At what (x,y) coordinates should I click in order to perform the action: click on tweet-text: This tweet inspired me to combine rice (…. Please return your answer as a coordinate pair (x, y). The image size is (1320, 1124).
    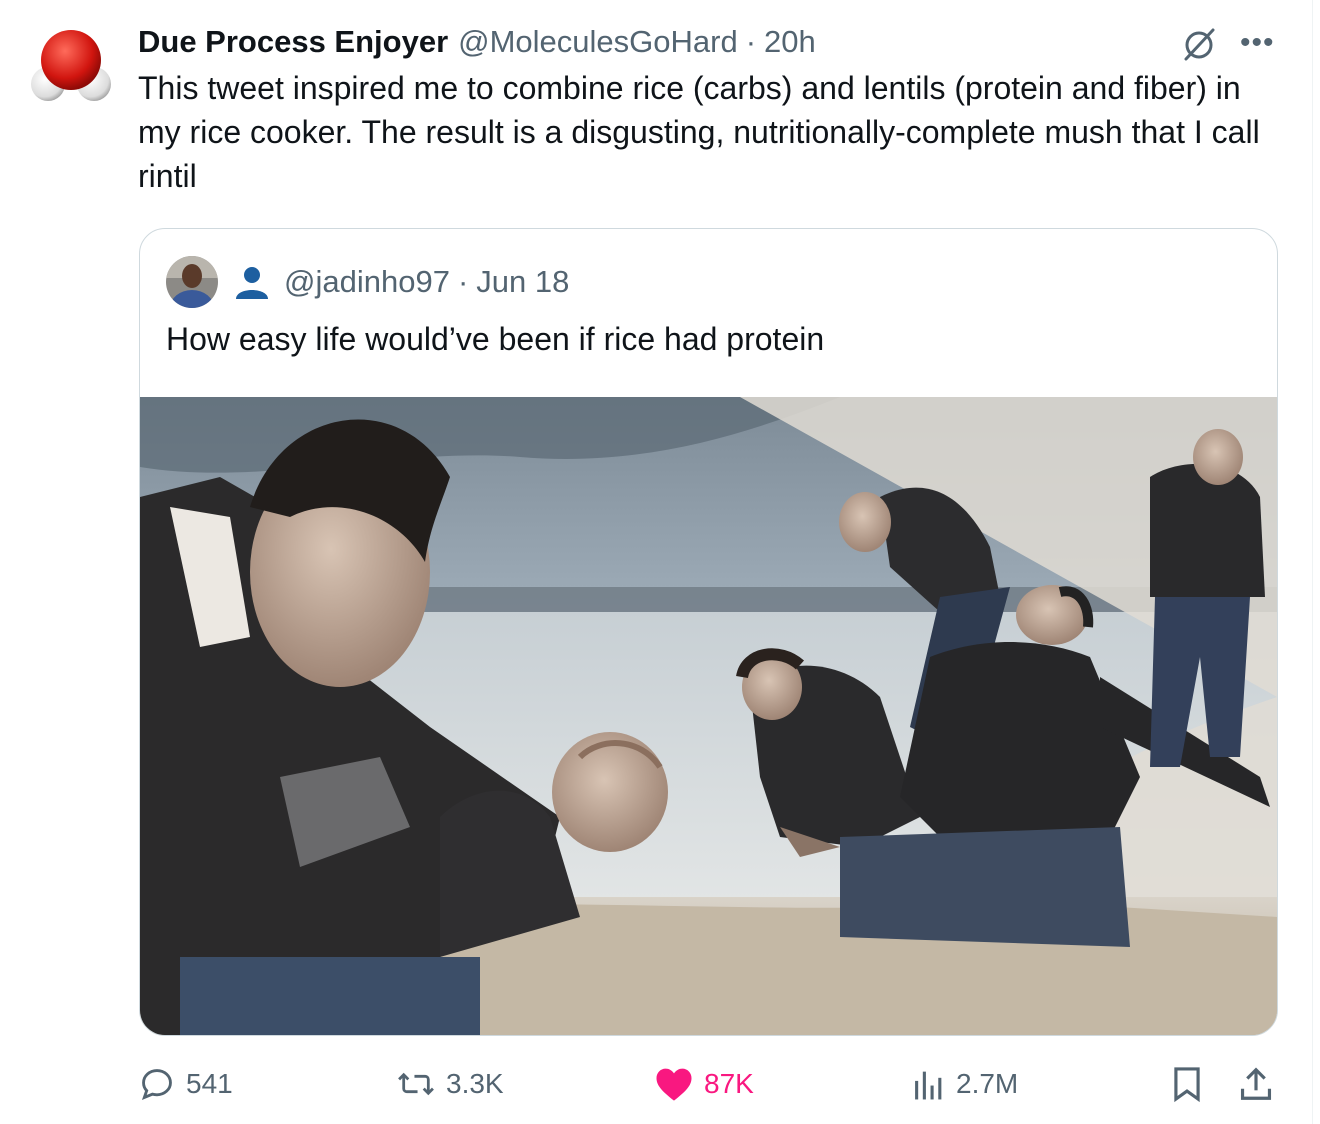
    Looking at the image, I should click on (699, 132).